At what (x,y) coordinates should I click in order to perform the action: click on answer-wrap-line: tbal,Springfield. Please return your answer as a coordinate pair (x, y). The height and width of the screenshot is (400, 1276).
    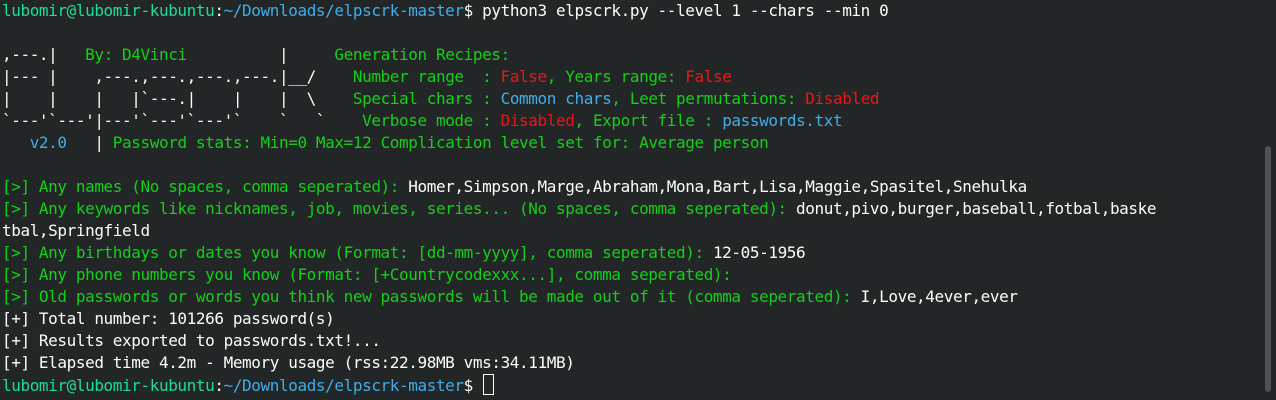
    Looking at the image, I should click on (628, 231).